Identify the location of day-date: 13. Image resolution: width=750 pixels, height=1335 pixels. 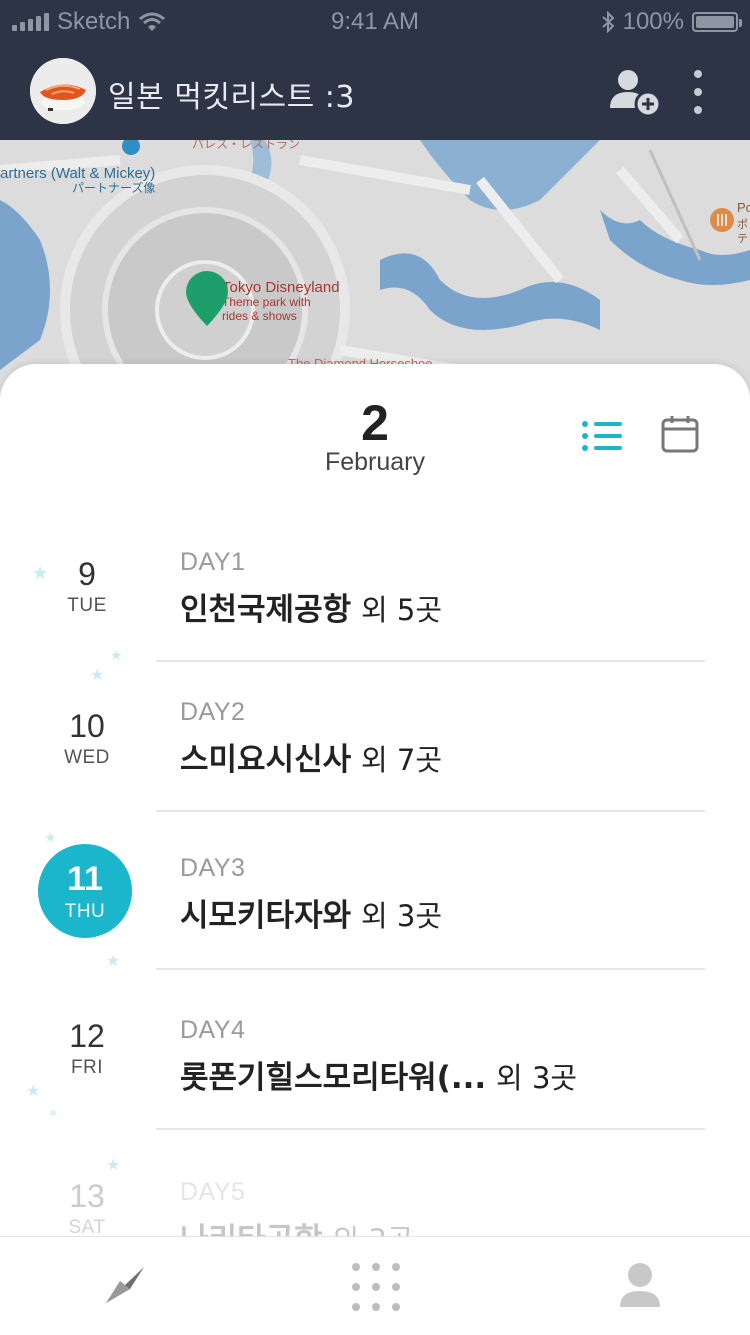
(87, 1196).